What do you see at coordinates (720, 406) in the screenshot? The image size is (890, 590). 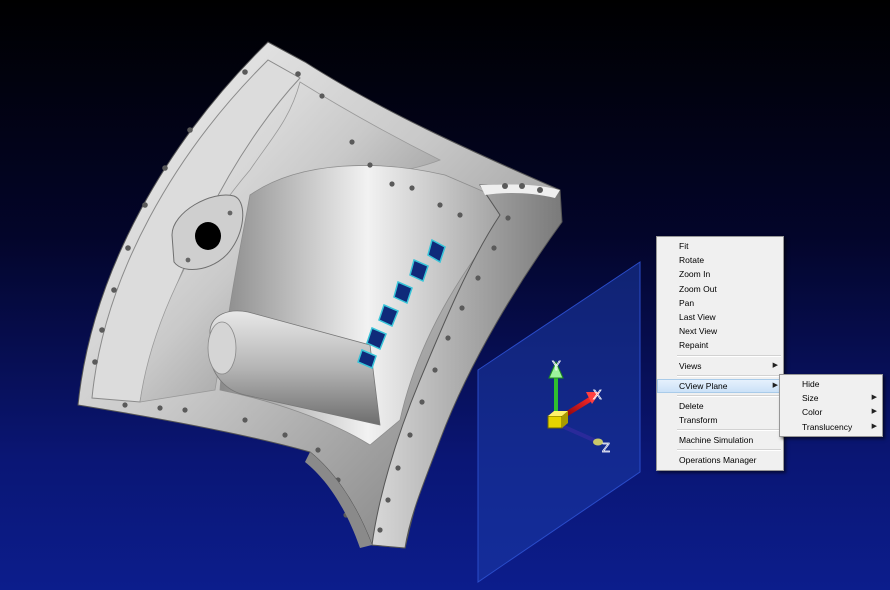 I see `menu-item-delete: Delete` at bounding box center [720, 406].